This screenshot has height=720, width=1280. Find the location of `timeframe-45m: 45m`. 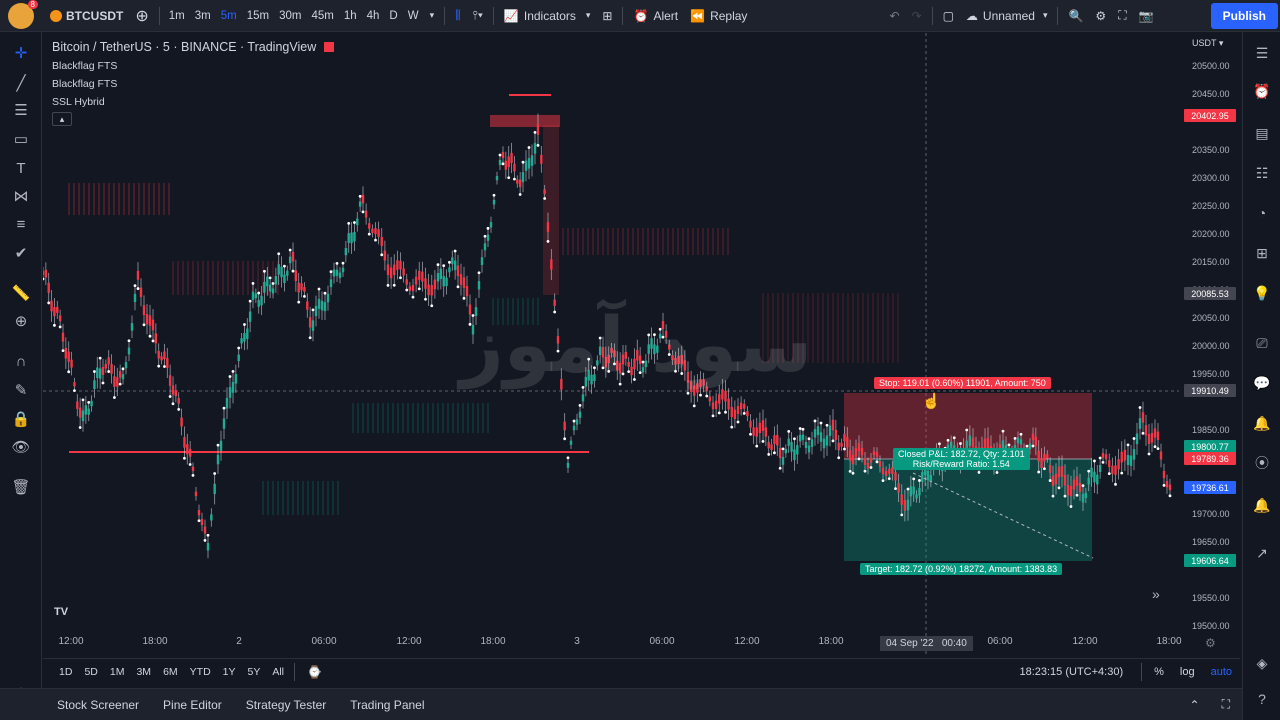

timeframe-45m: 45m is located at coordinates (322, 16).